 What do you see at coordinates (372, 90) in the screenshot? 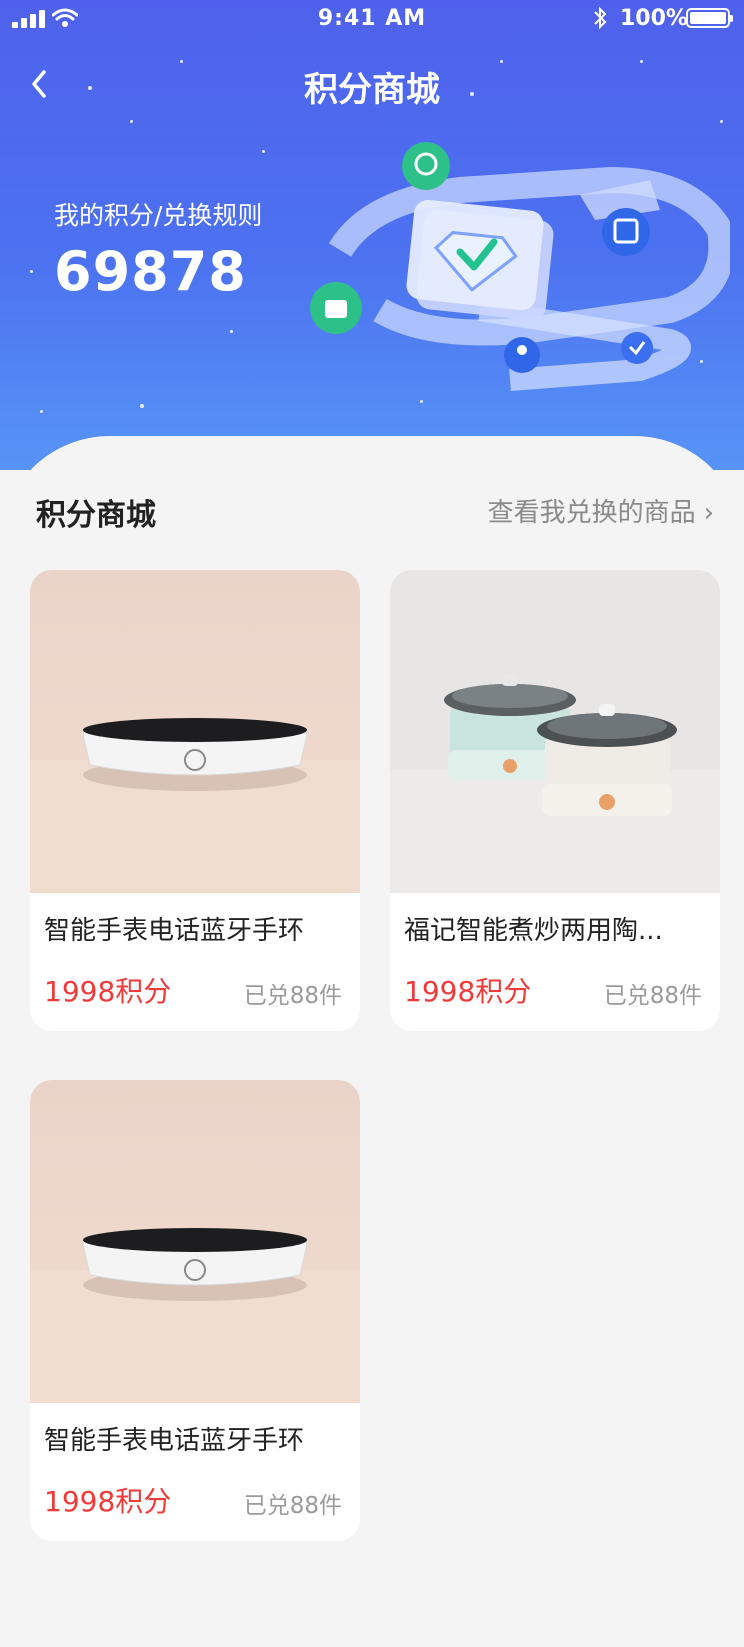
I see `page-title: 积分商城` at bounding box center [372, 90].